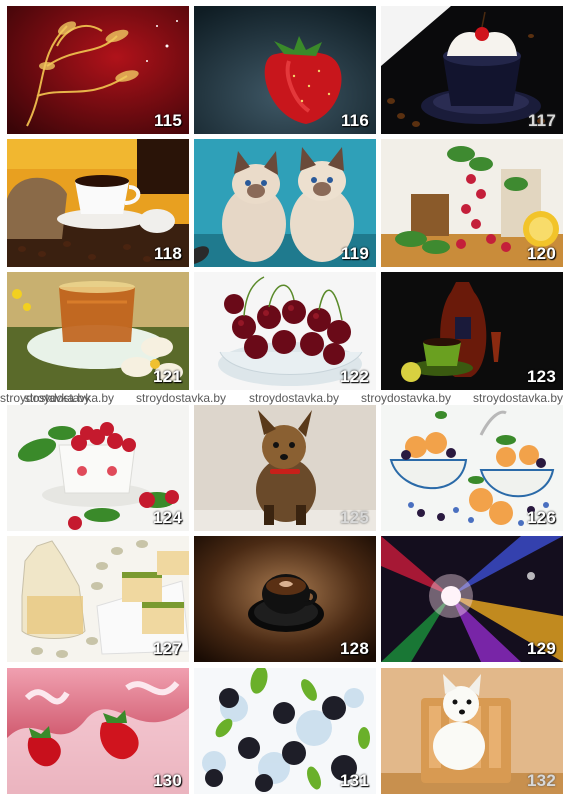  I want to click on tile-number: 117, so click(541, 120).